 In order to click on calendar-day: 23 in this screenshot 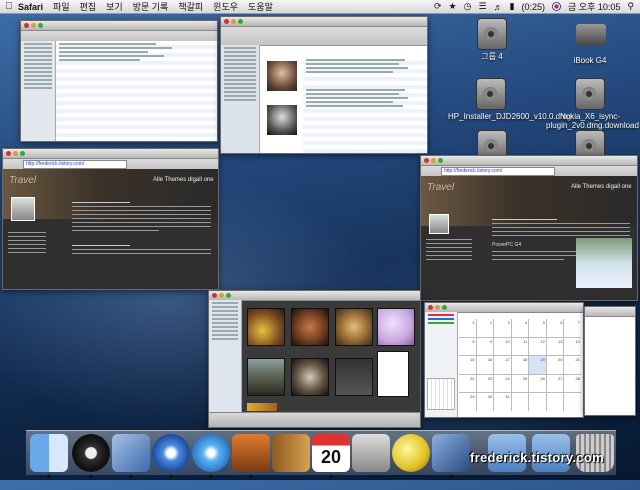, I will do `click(485, 383)`.